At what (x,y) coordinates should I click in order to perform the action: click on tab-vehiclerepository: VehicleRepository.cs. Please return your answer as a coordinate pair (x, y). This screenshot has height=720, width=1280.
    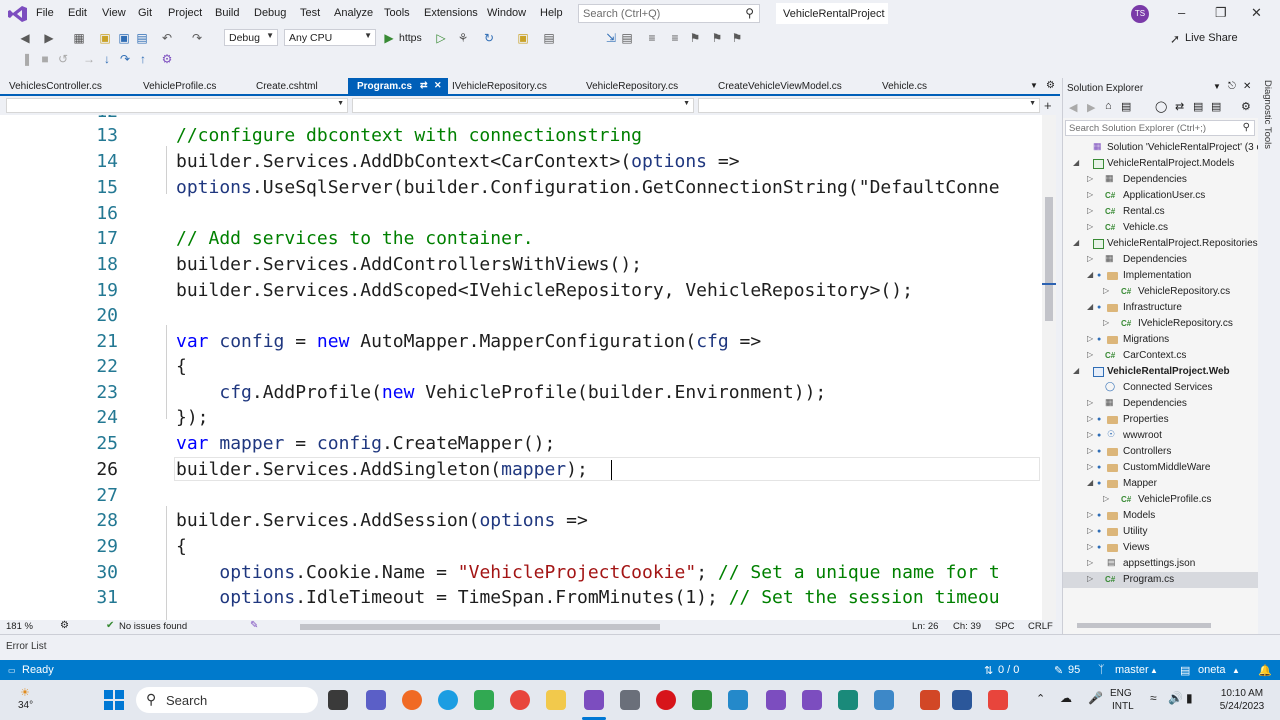
    Looking at the image, I should click on (632, 86).